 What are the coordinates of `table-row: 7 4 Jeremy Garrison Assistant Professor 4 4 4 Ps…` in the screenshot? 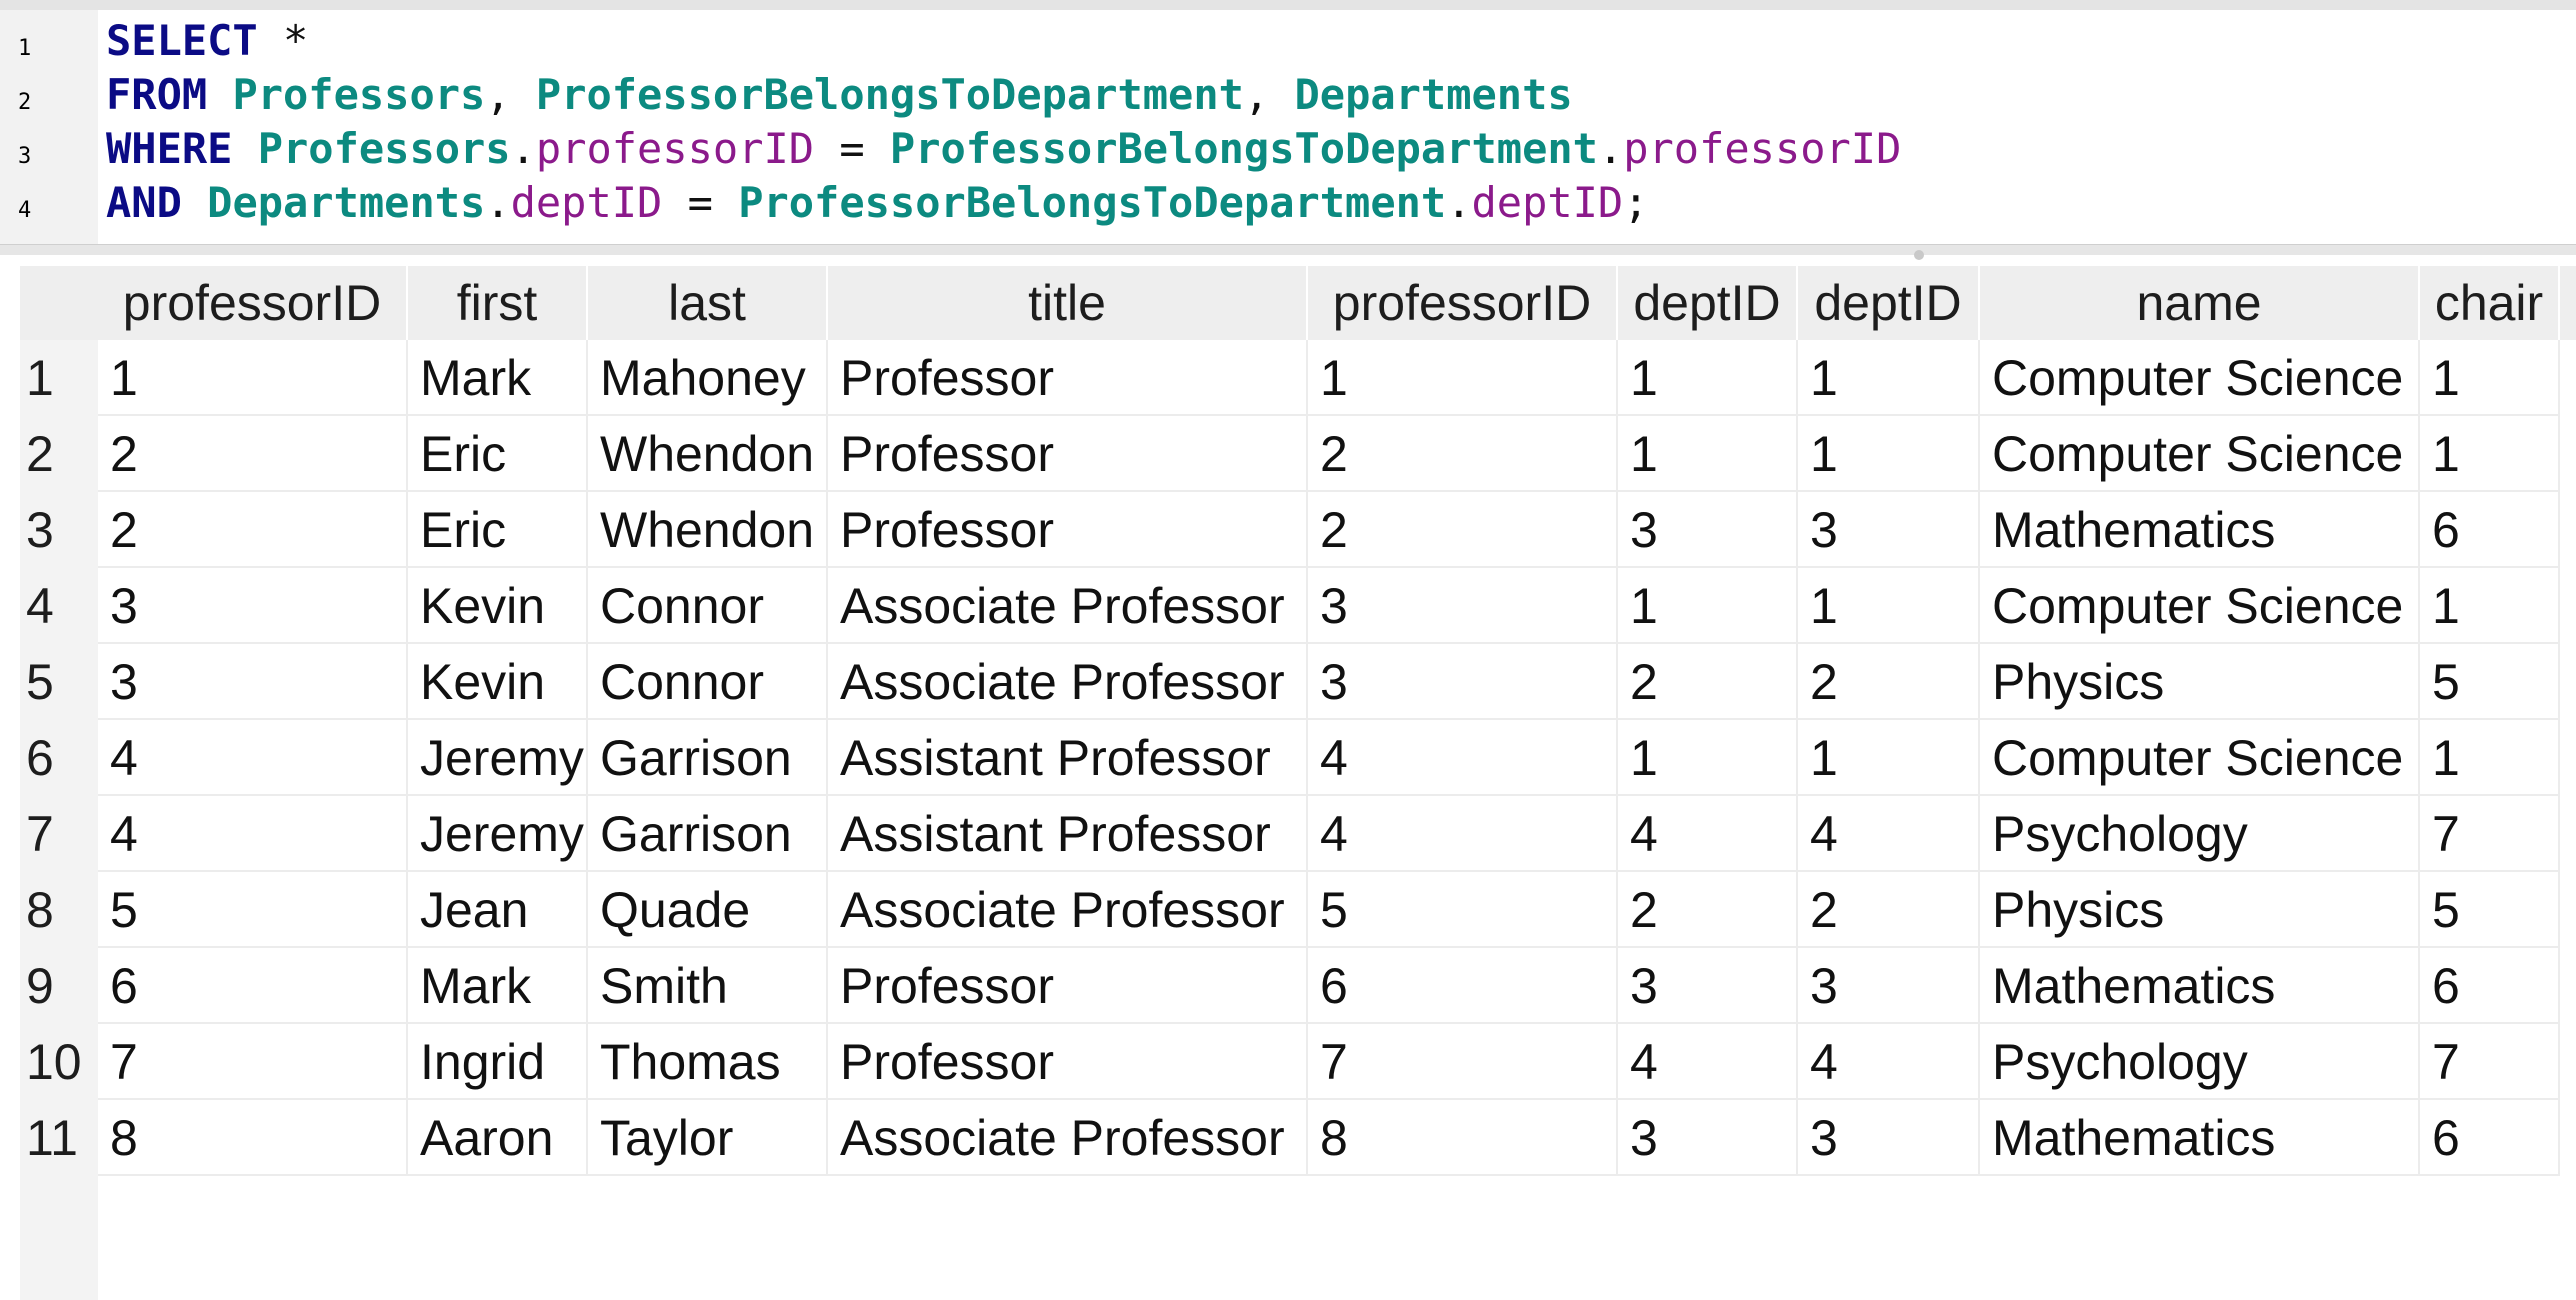 It's located at (1290, 834).